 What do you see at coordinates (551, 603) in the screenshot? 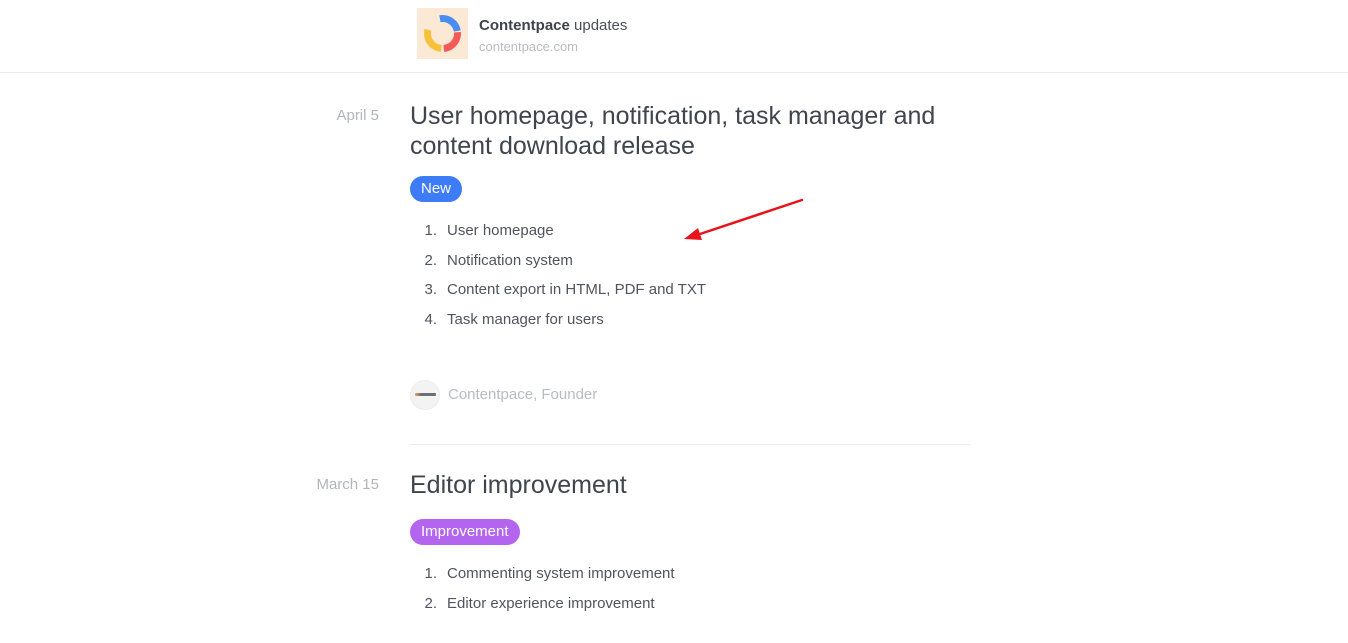
I see `list-text: Editor experience improvement` at bounding box center [551, 603].